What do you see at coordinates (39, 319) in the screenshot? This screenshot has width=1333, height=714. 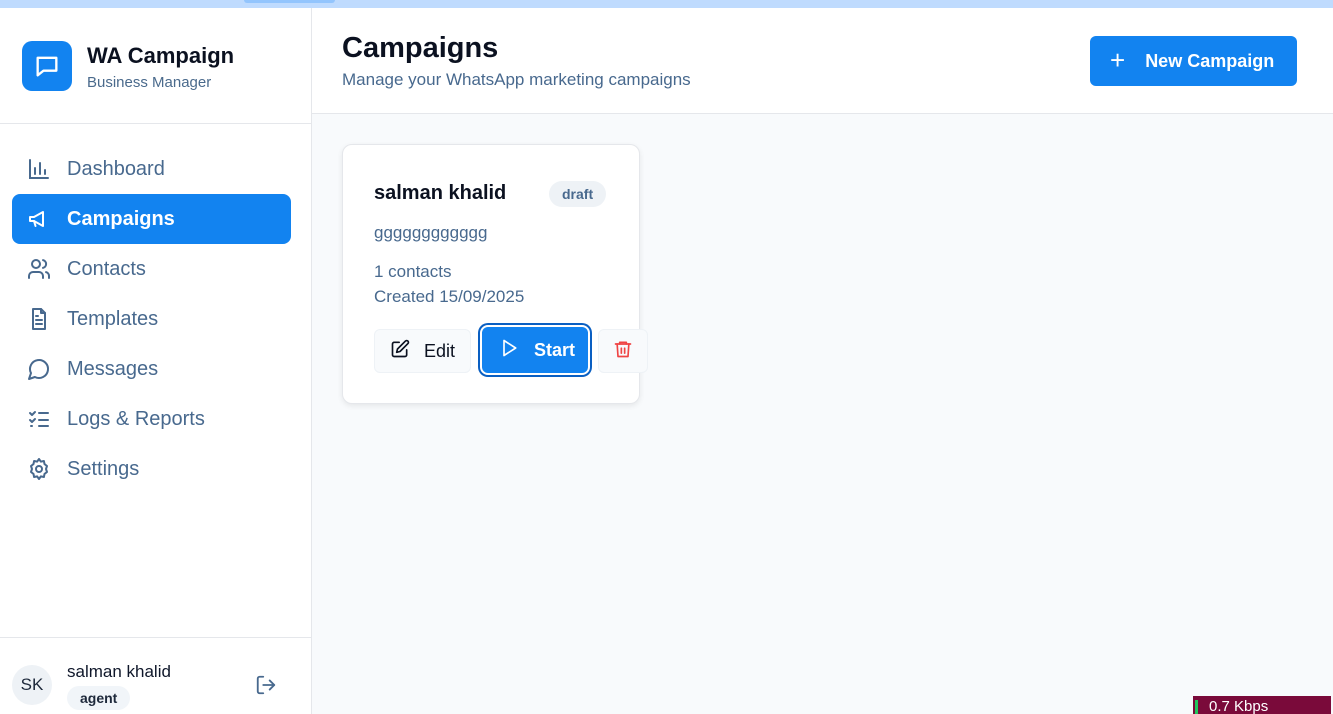 I see `file-text-icon` at bounding box center [39, 319].